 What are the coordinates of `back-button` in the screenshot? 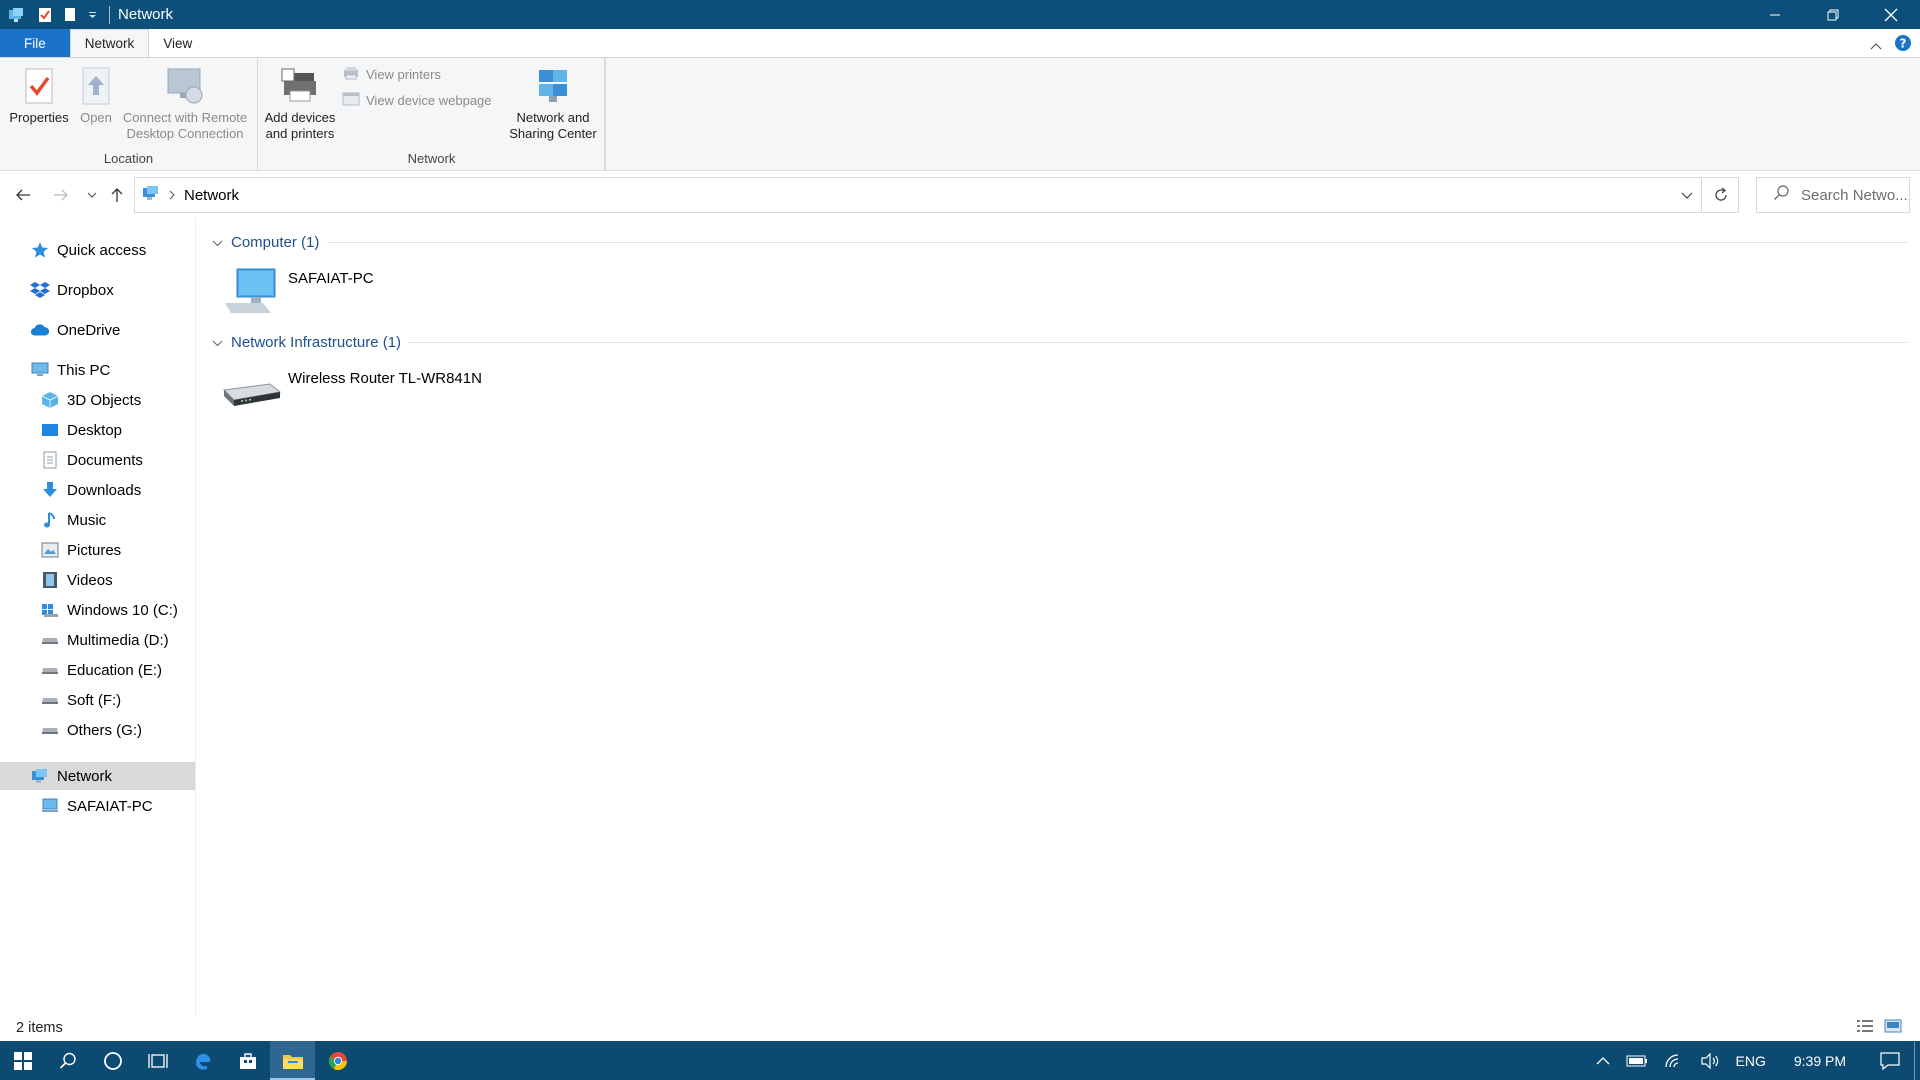 It's located at (23, 195).